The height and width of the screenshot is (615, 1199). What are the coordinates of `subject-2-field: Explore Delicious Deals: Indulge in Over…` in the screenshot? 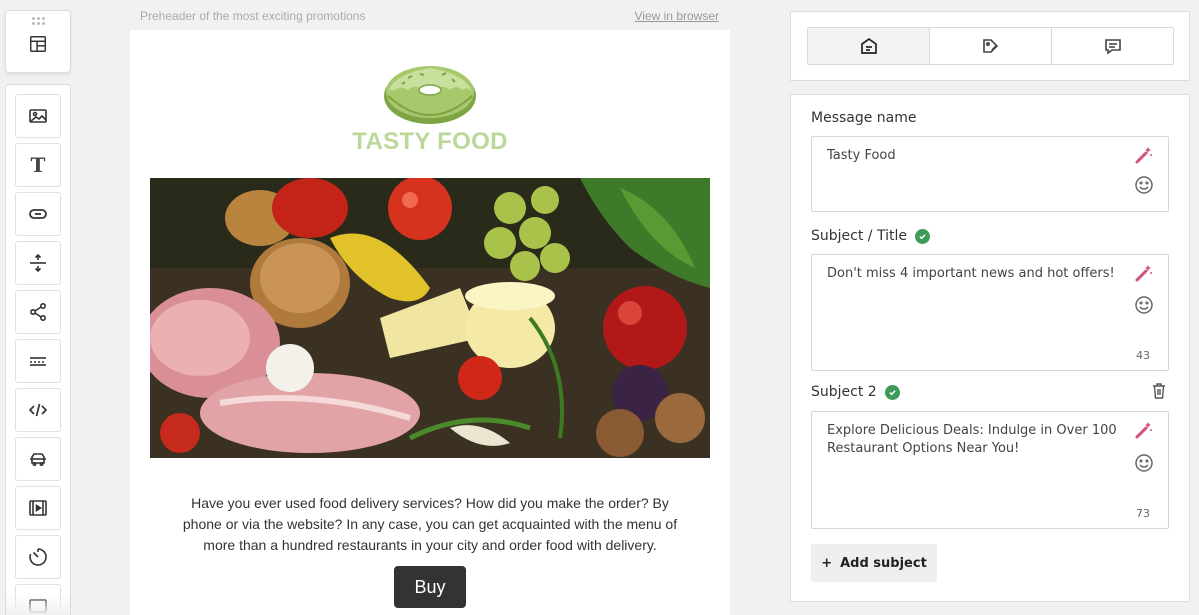 It's located at (990, 470).